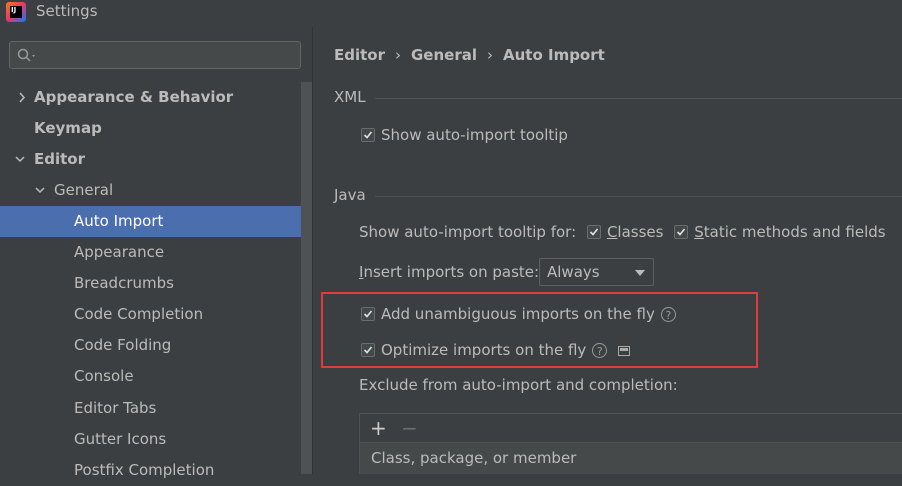  What do you see at coordinates (119, 221) in the screenshot?
I see `tree-item-label: Auto Import` at bounding box center [119, 221].